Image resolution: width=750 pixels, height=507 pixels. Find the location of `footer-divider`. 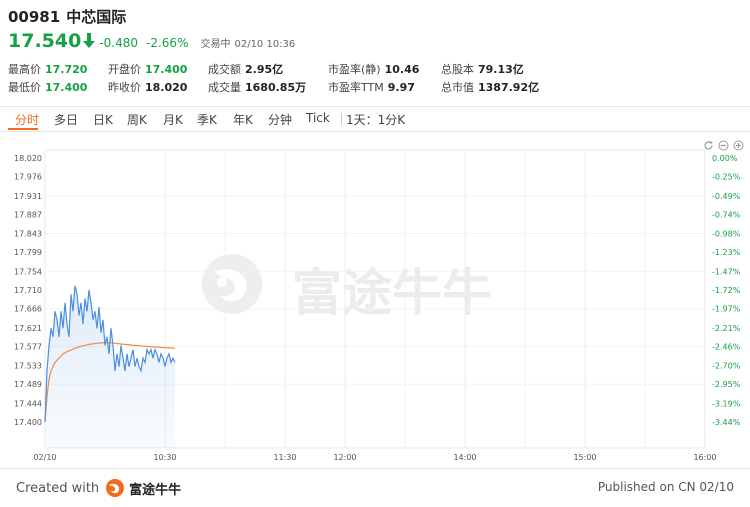

footer-divider is located at coordinates (375, 468).